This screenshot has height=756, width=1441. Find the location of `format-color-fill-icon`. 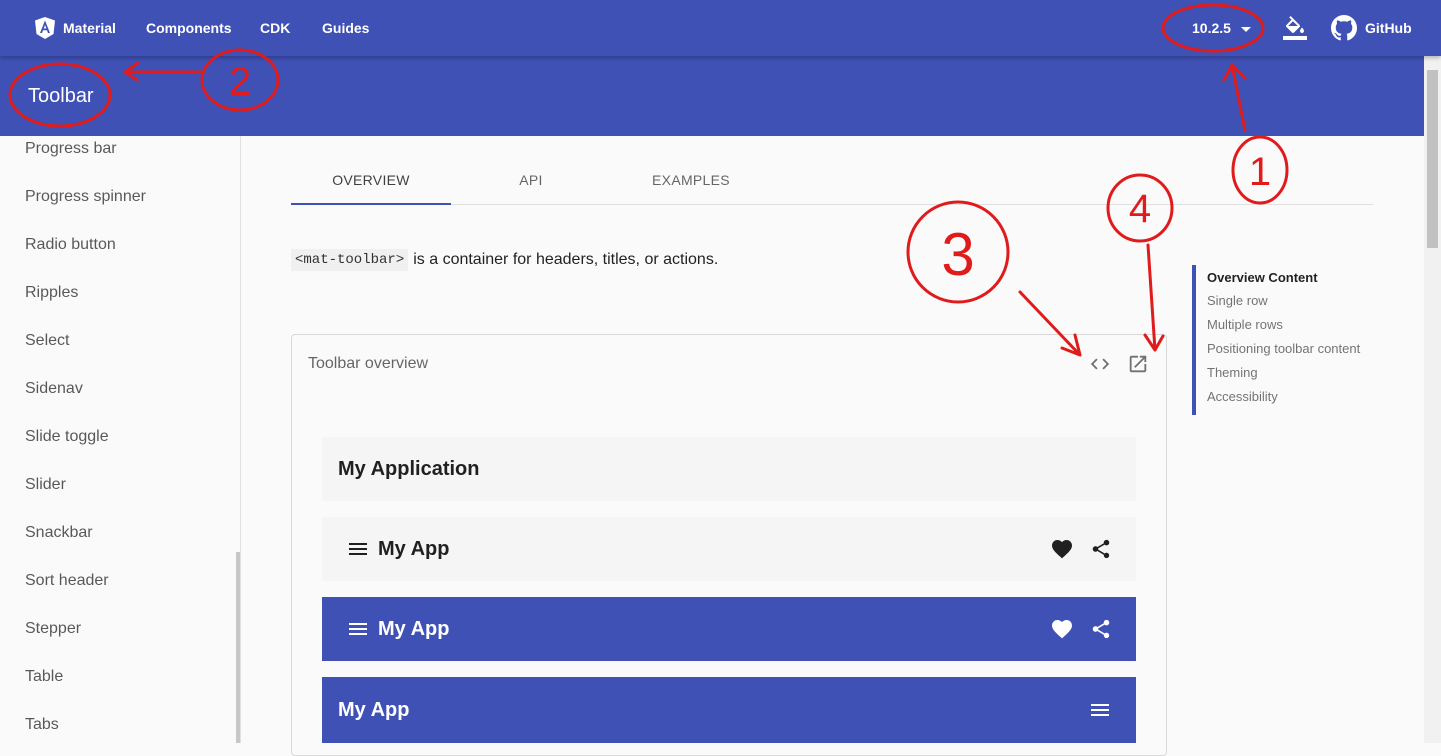

format-color-fill-icon is located at coordinates (1295, 28).